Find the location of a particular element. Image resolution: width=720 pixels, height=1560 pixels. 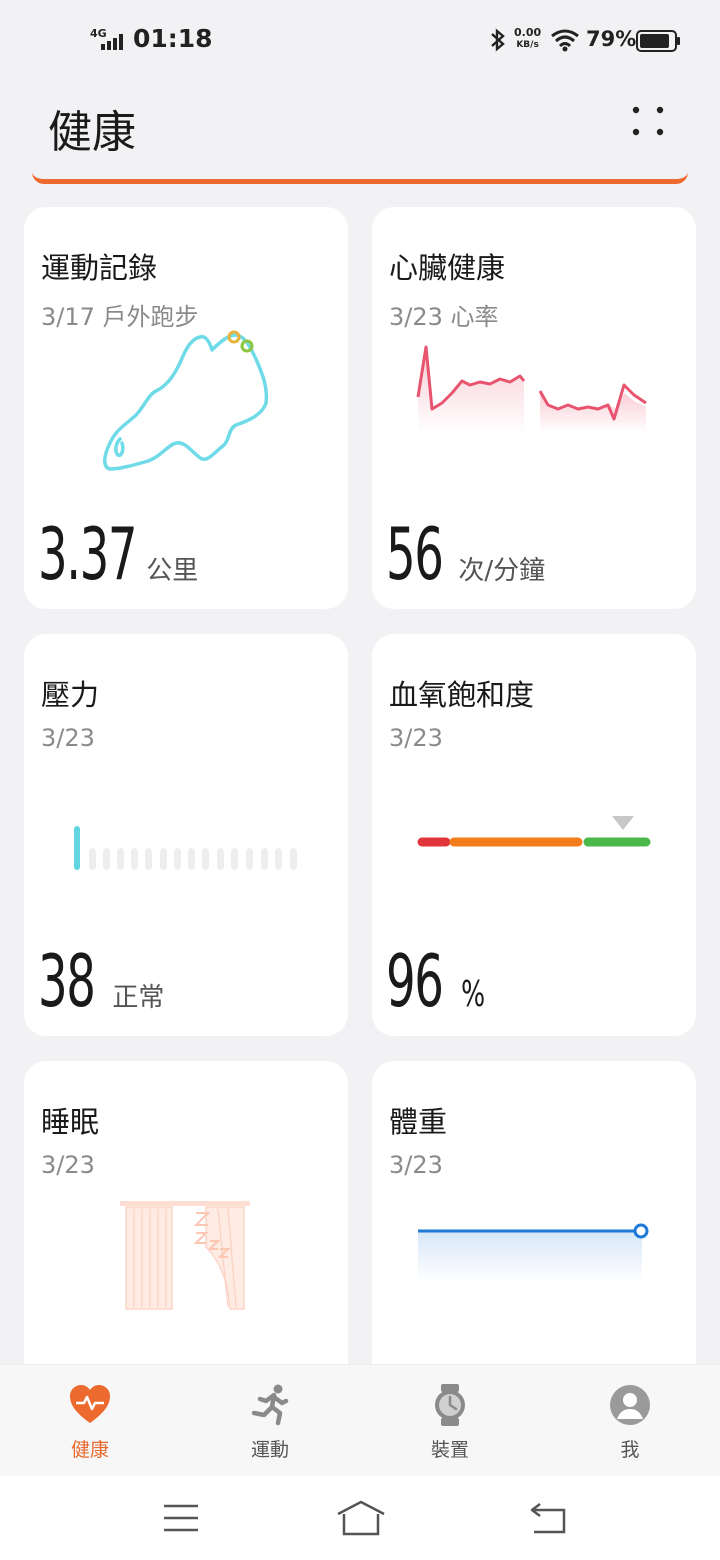

page-title: 健康 is located at coordinates (92, 132).